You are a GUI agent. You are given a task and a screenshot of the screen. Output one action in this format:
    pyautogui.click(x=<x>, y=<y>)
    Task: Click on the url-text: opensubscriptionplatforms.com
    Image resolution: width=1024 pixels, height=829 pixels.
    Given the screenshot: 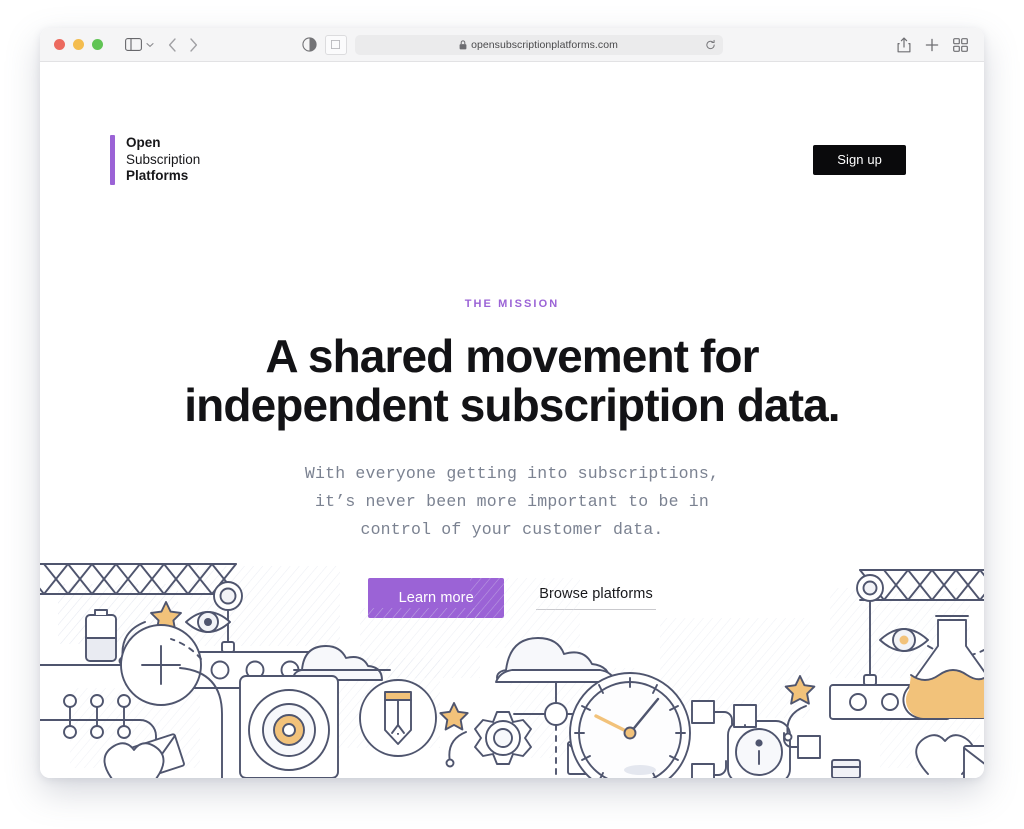 What is the action you would take?
    pyautogui.click(x=544, y=44)
    